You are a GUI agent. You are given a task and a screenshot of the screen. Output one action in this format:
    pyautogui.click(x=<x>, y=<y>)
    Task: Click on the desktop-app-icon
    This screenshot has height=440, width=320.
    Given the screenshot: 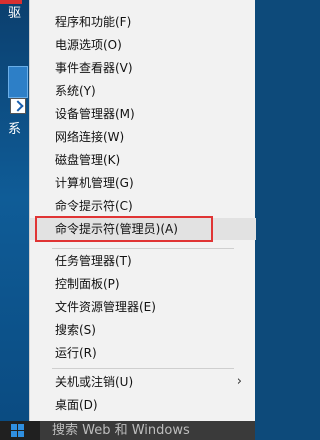 What is the action you would take?
    pyautogui.click(x=18, y=82)
    